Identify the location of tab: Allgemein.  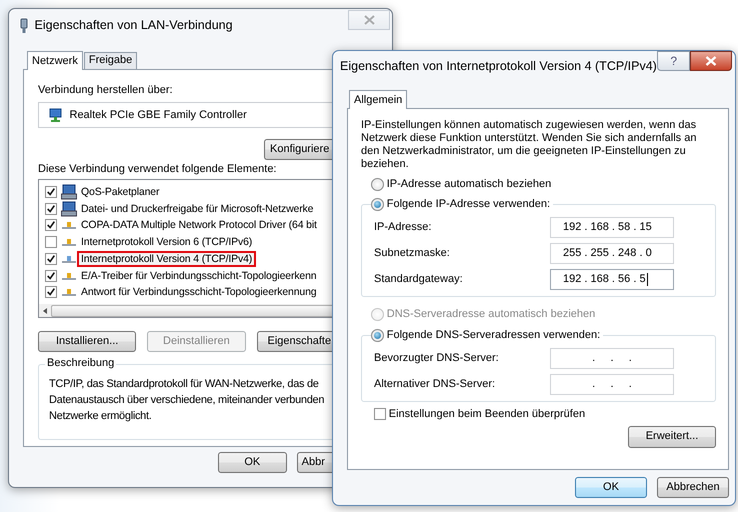
(378, 99).